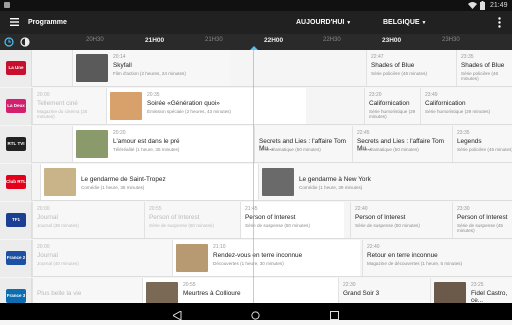  What do you see at coordinates (9, 43) in the screenshot?
I see `clock-icon` at bounding box center [9, 43].